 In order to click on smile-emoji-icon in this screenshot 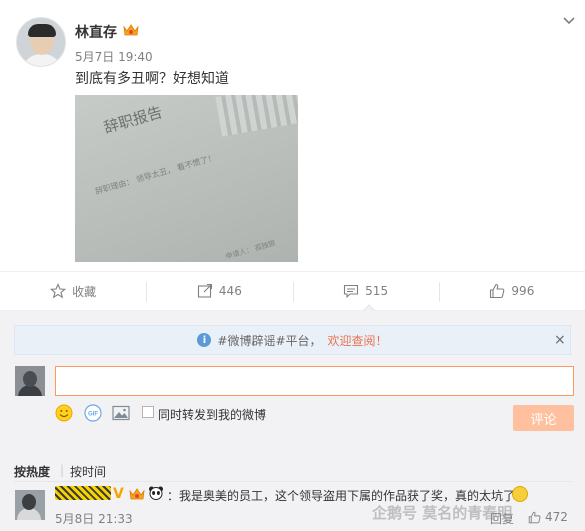, I will do `click(520, 494)`.